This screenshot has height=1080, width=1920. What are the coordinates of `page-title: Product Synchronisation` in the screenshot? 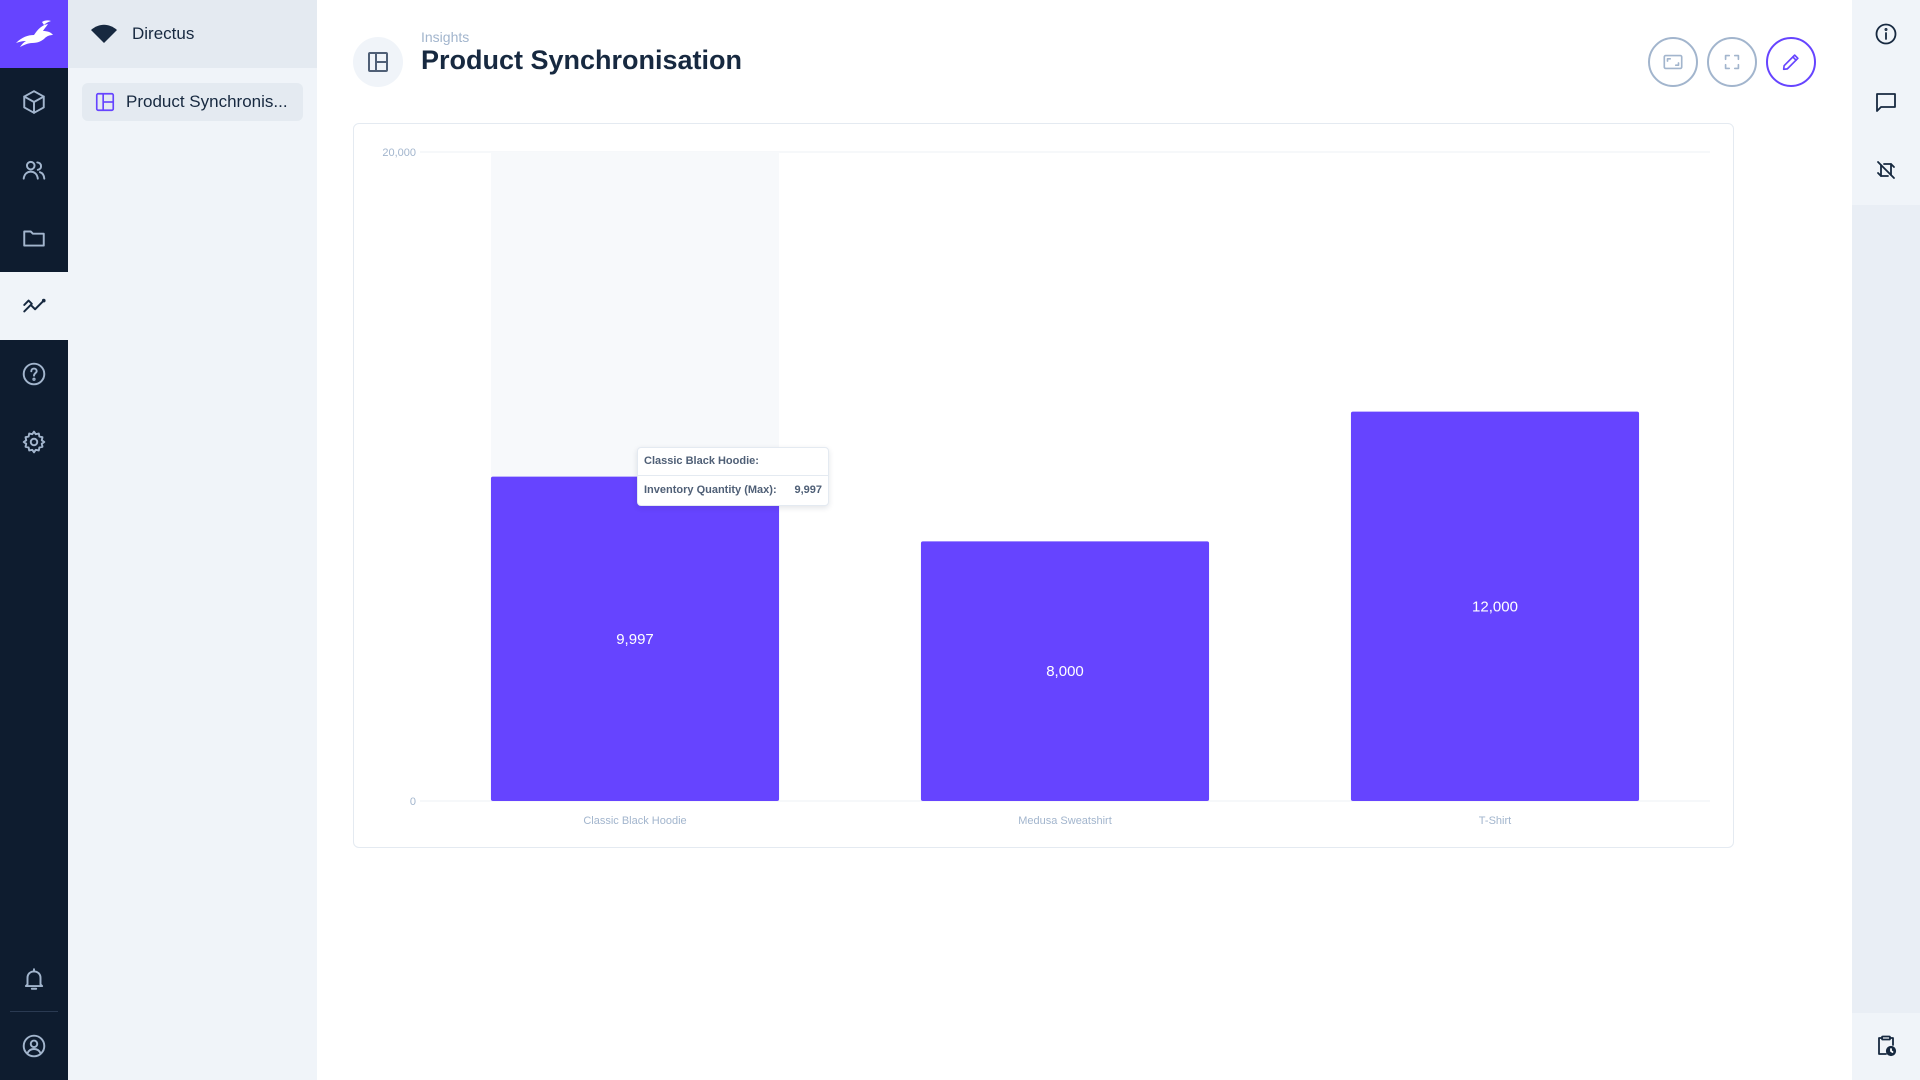 It's located at (582, 60).